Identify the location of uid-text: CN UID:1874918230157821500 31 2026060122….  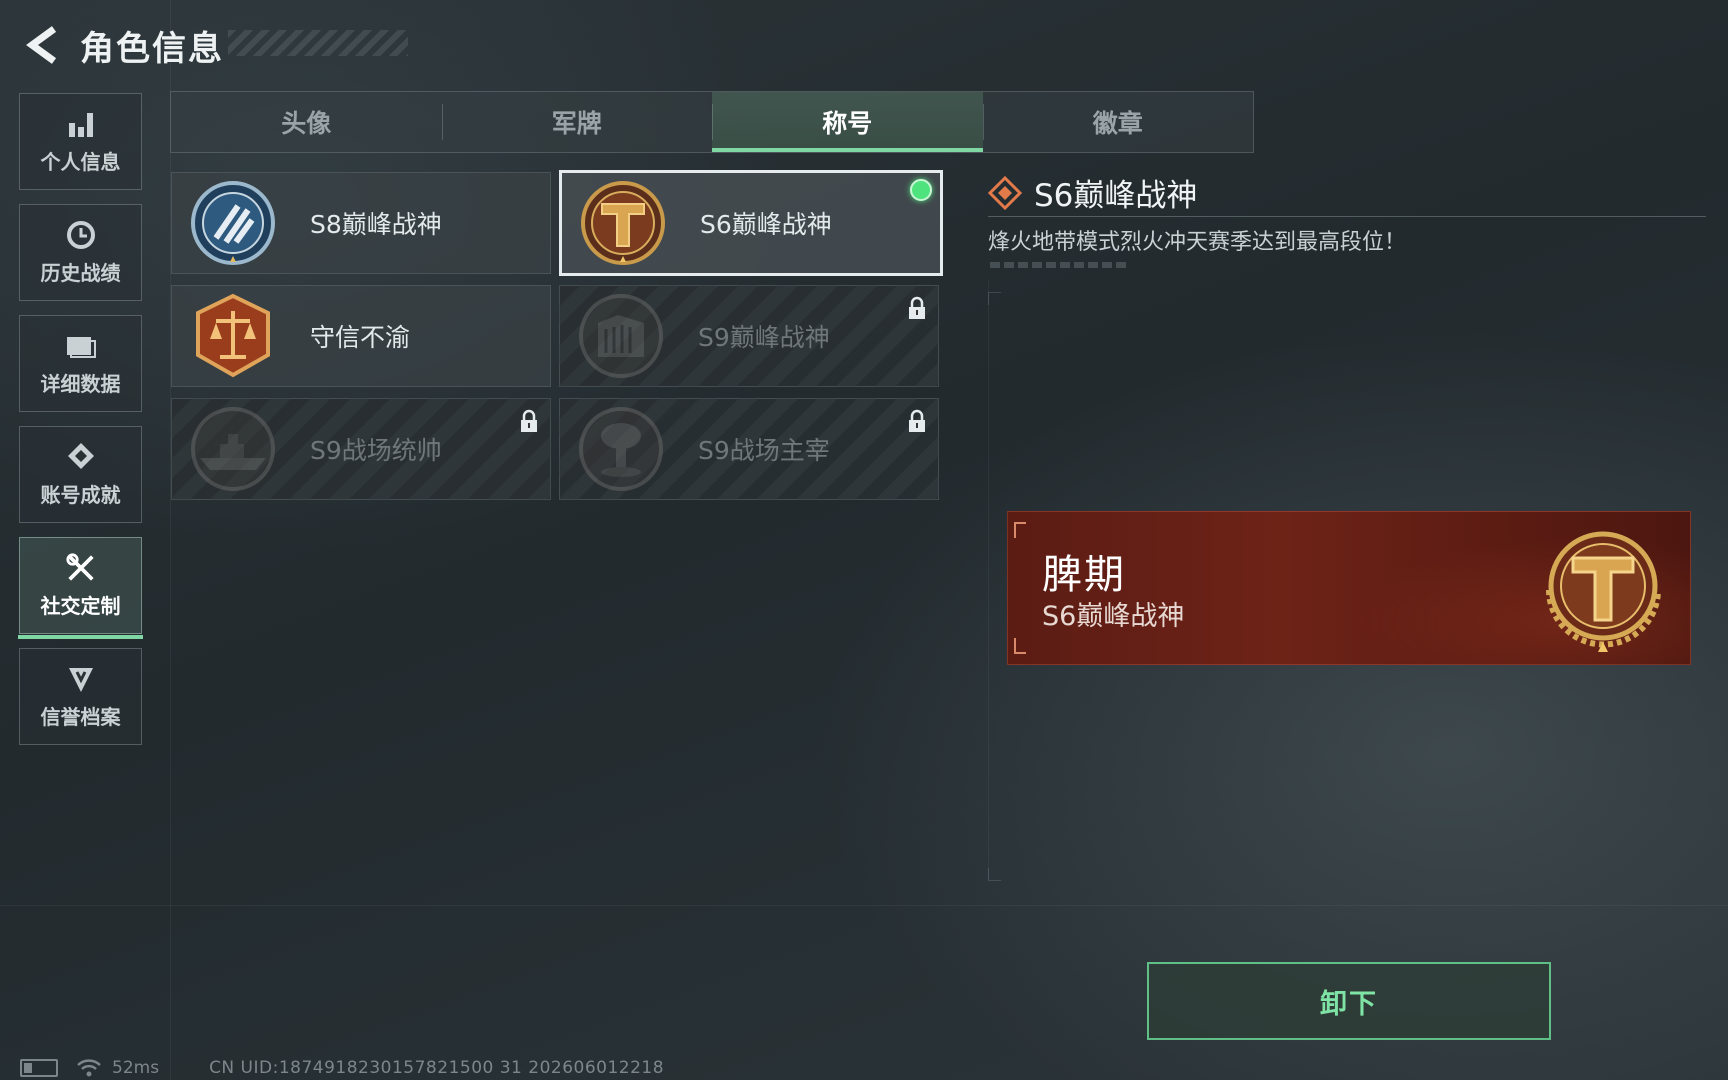
(437, 1068).